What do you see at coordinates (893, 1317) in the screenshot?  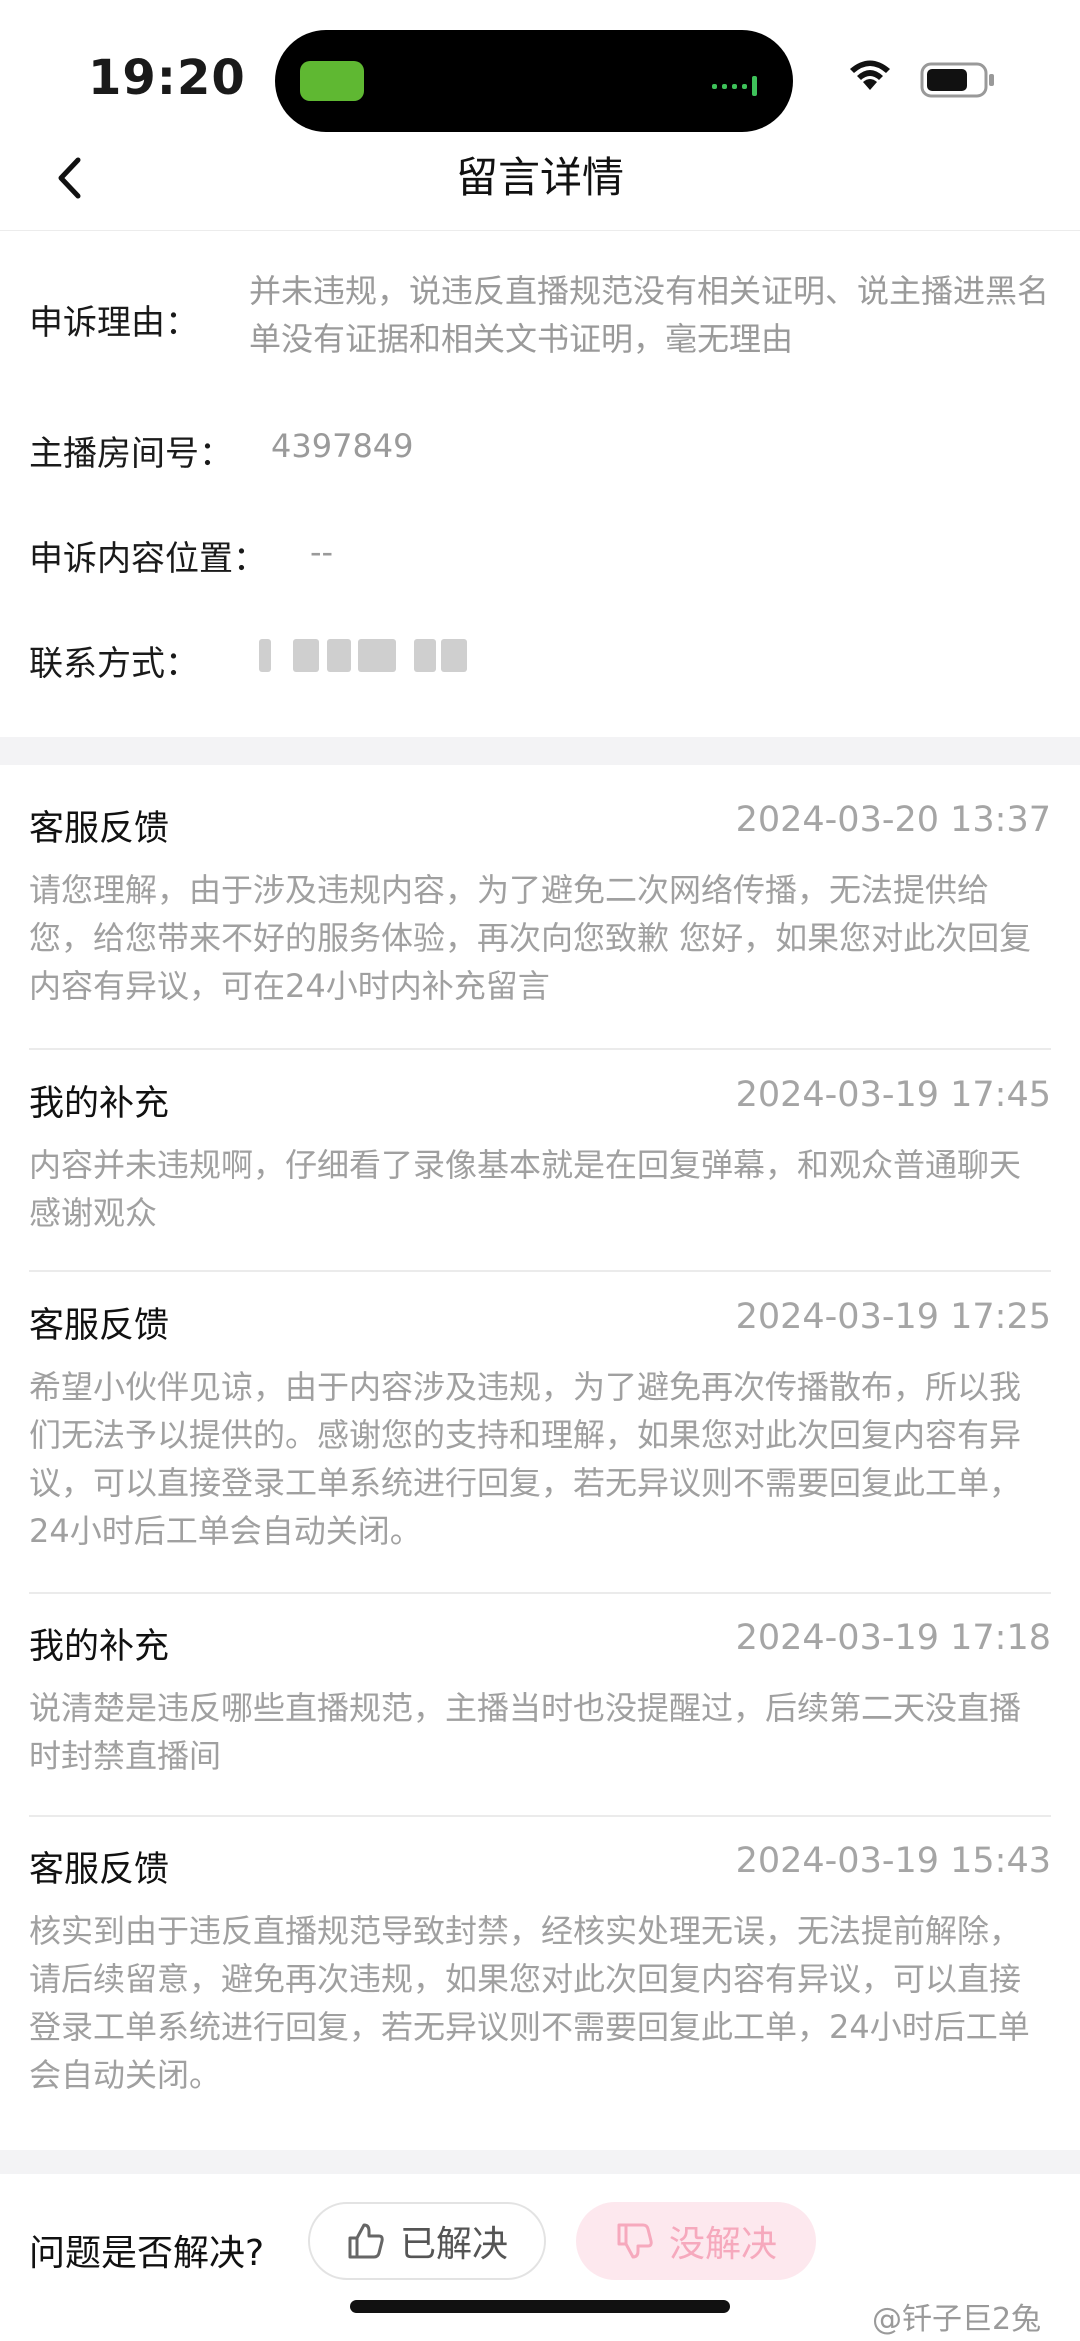 I see `message-time: 2024-03-19 17:25` at bounding box center [893, 1317].